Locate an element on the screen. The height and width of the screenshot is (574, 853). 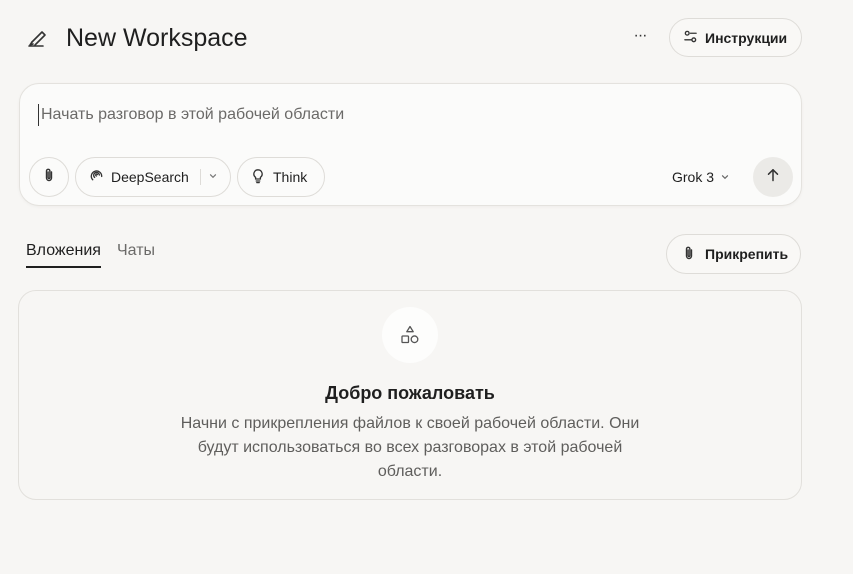
swirl-icon is located at coordinates (99, 177).